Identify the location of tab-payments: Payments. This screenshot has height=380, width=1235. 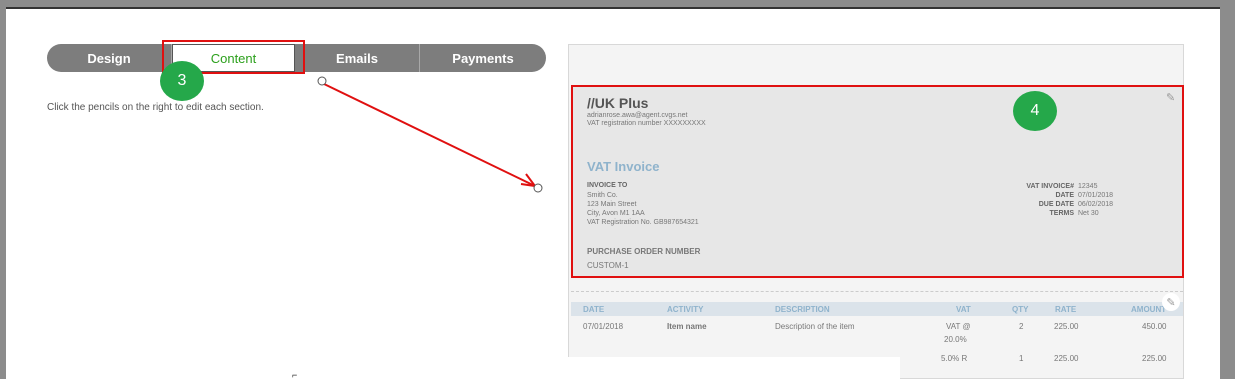
(483, 58).